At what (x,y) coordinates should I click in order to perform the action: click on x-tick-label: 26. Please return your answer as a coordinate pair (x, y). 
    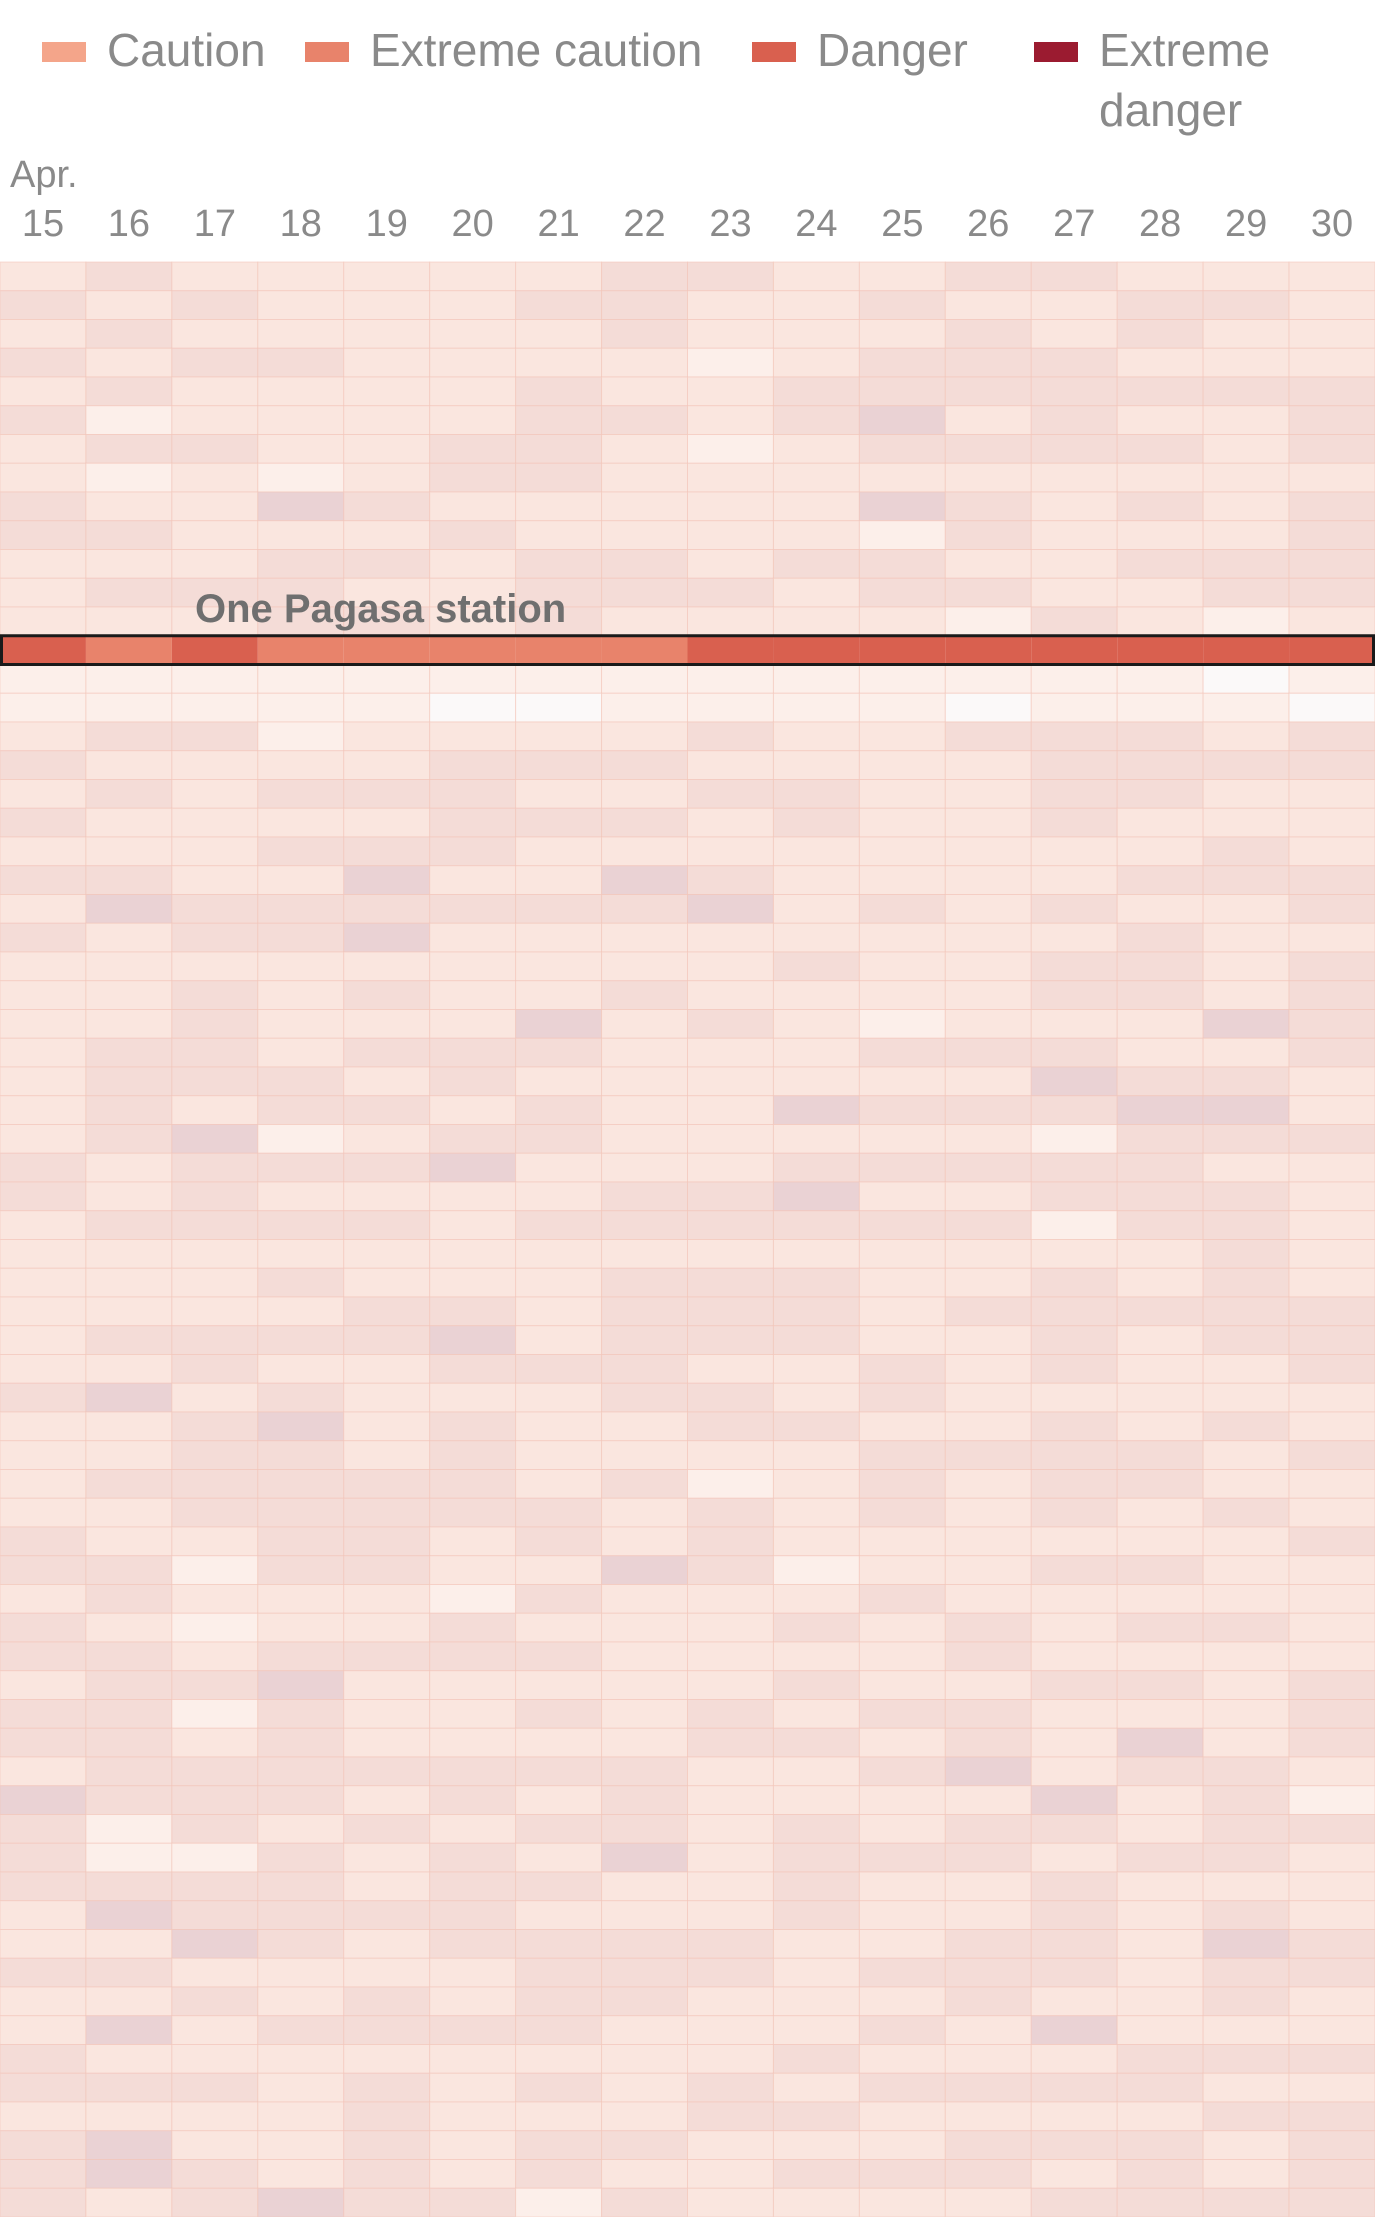
    Looking at the image, I should click on (988, 224).